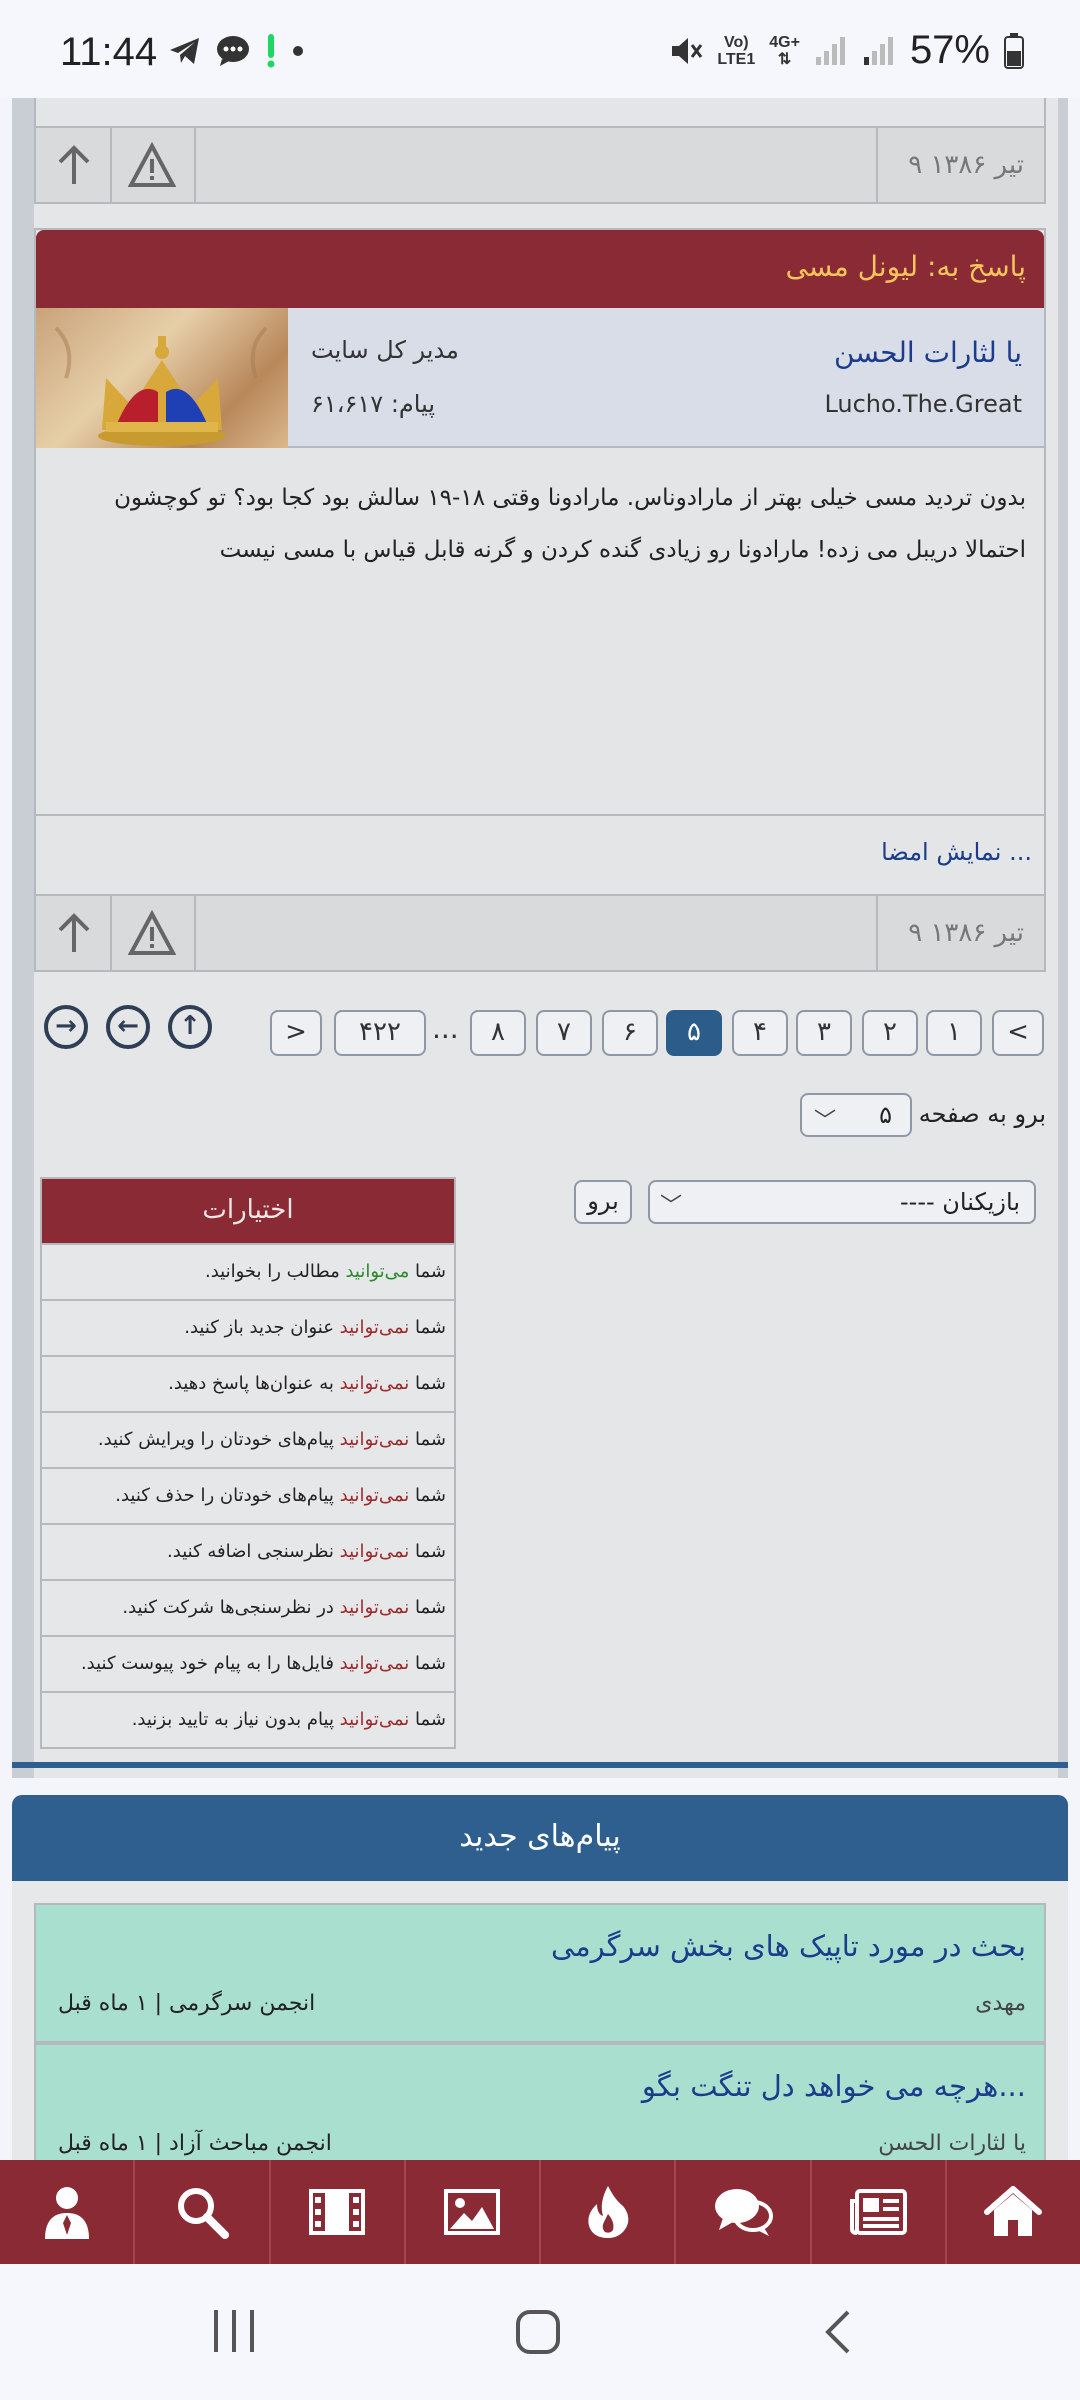 The height and width of the screenshot is (2400, 1080). I want to click on post-title: پاسخ به: لیونل مسی, so click(905, 266).